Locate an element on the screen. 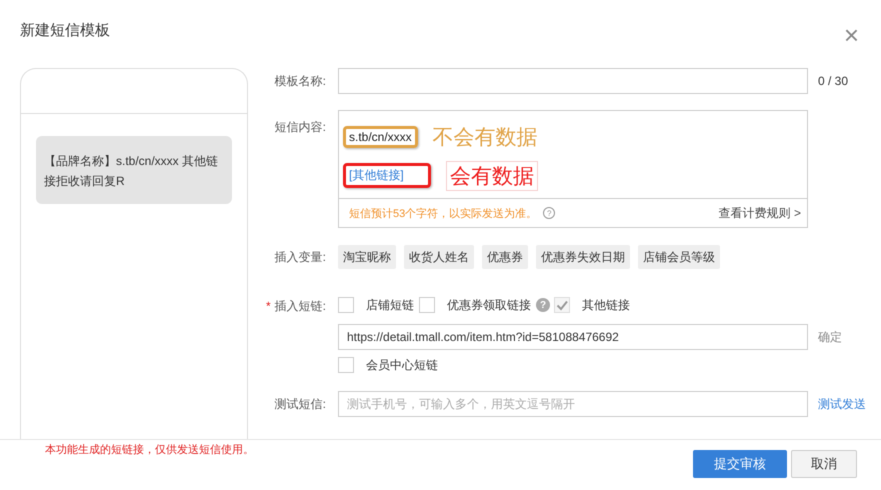  field-label: 插入变量: is located at coordinates (300, 257).